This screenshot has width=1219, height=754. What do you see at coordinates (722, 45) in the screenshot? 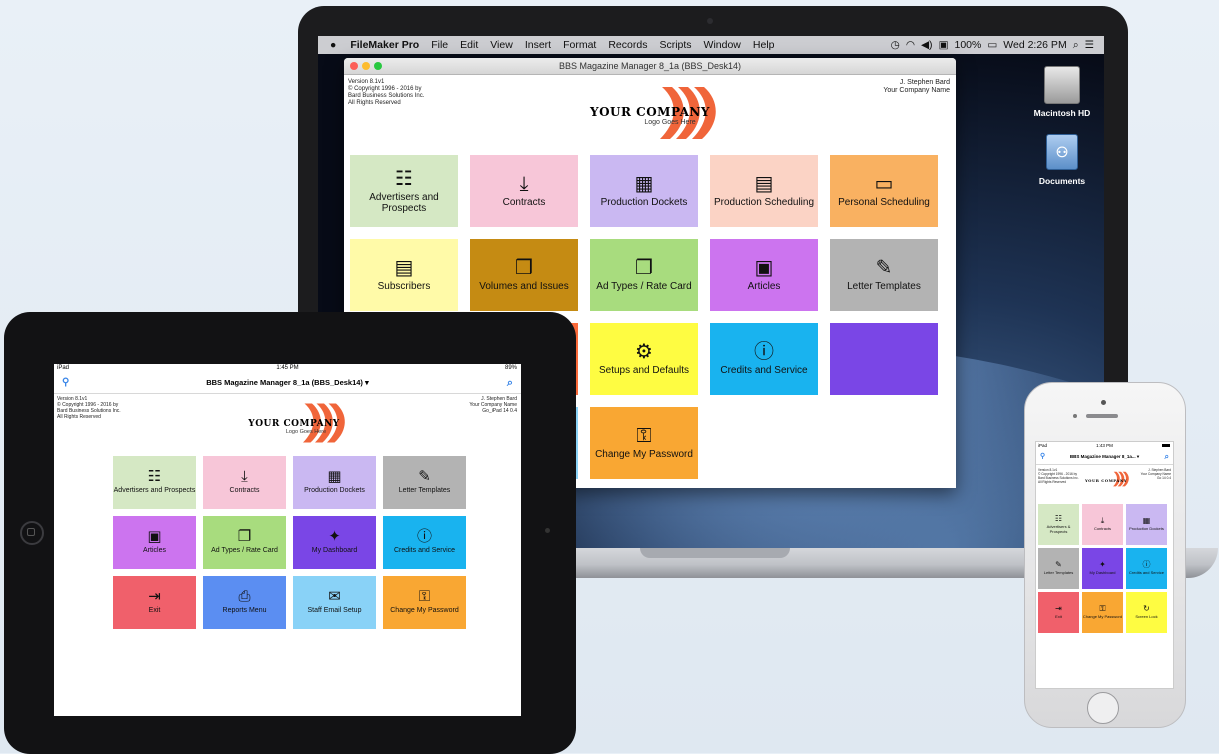
I see `menu-item-window: Window` at bounding box center [722, 45].